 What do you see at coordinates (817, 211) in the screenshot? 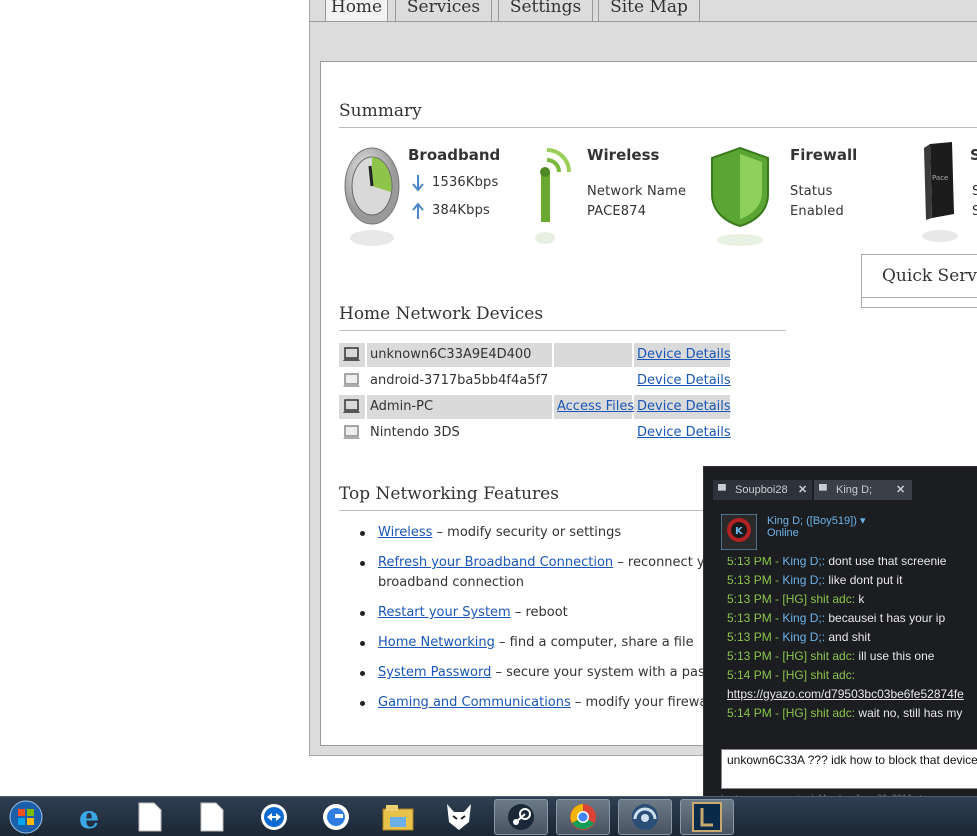
I see `firewall-status-value: Enabled` at bounding box center [817, 211].